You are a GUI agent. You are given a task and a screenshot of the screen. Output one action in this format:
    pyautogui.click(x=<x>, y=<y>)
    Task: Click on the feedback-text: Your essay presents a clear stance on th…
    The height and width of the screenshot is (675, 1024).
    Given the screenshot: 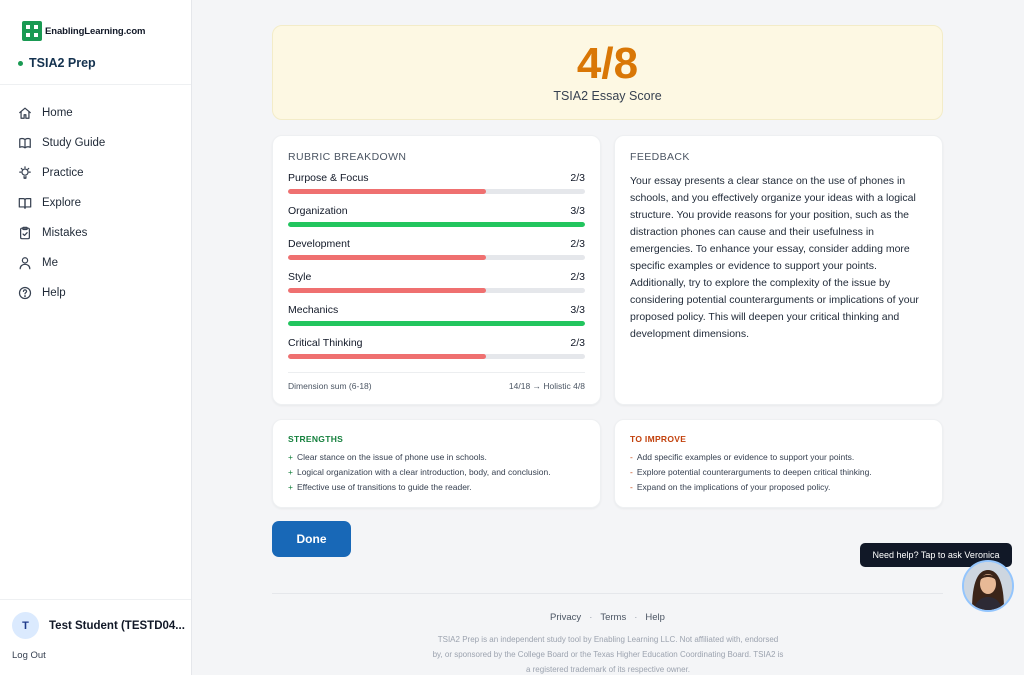 What is the action you would take?
    pyautogui.click(x=774, y=257)
    